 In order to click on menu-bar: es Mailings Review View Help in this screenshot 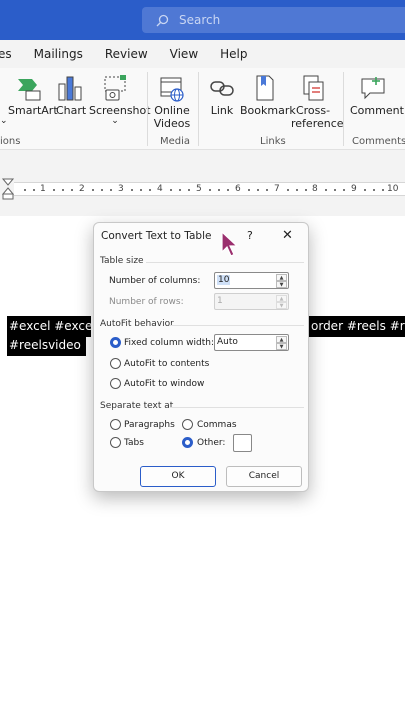, I will do `click(202, 54)`.